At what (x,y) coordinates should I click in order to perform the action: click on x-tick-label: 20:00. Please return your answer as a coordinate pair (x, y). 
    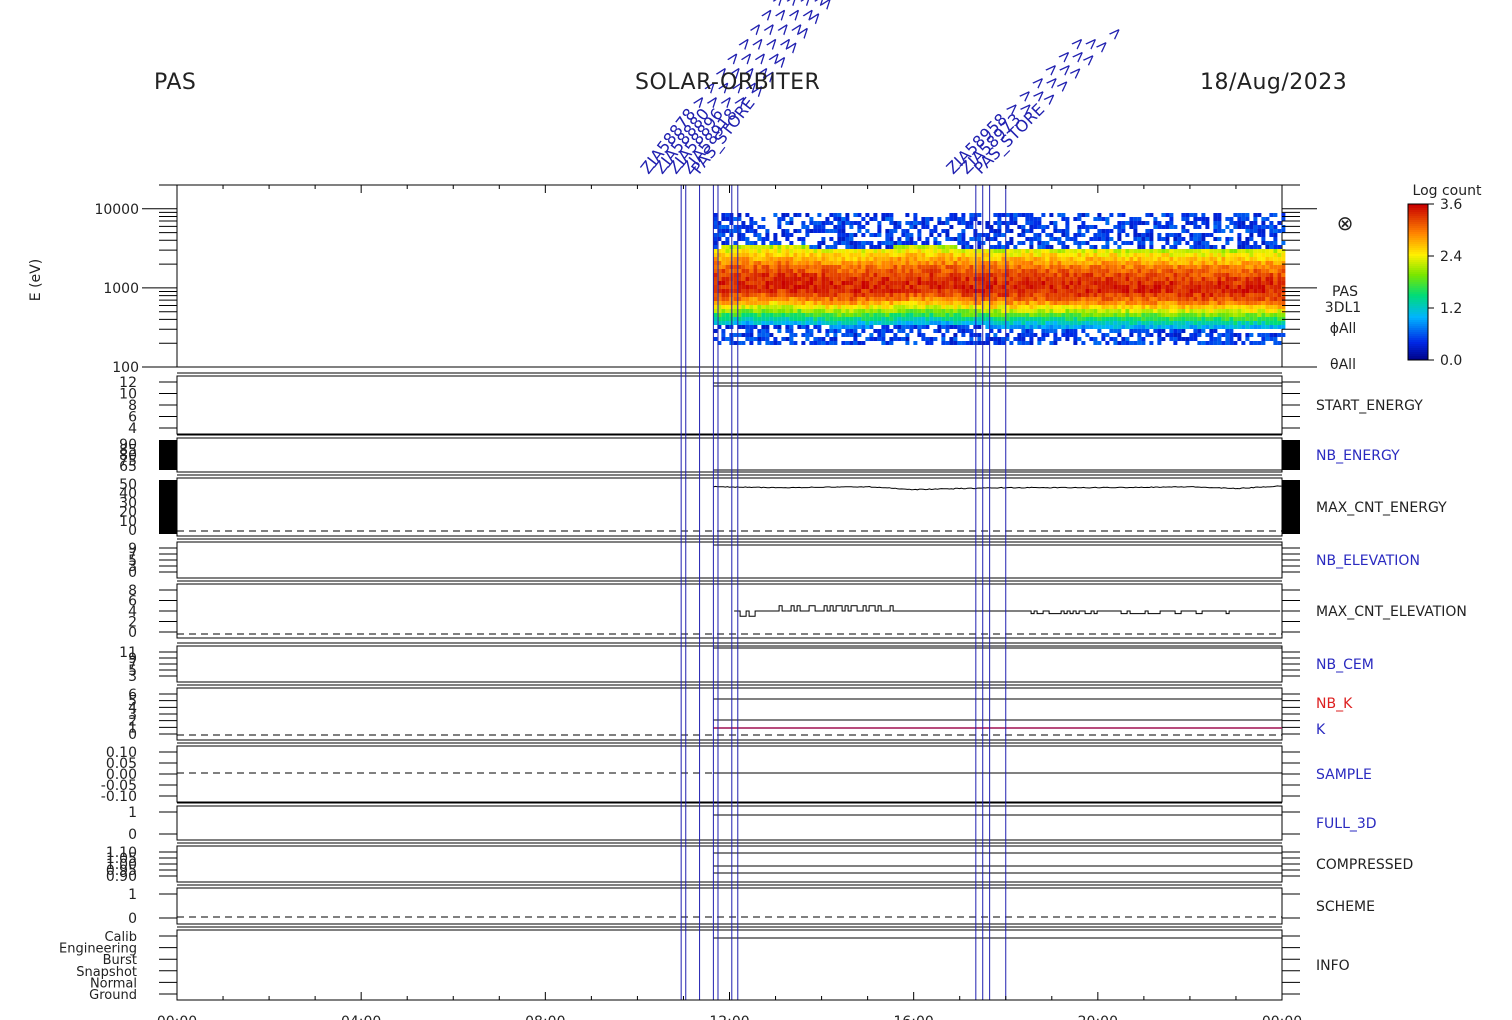
    Looking at the image, I should click on (1098, 1017).